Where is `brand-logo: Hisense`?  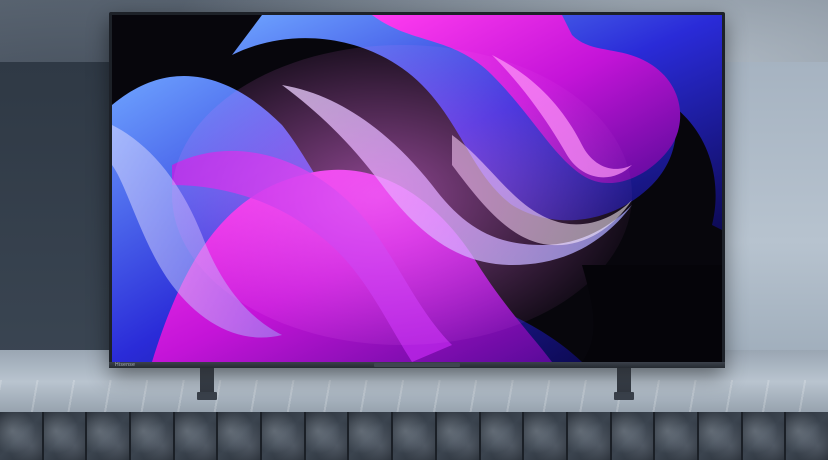
brand-logo: Hisense is located at coordinates (125, 365).